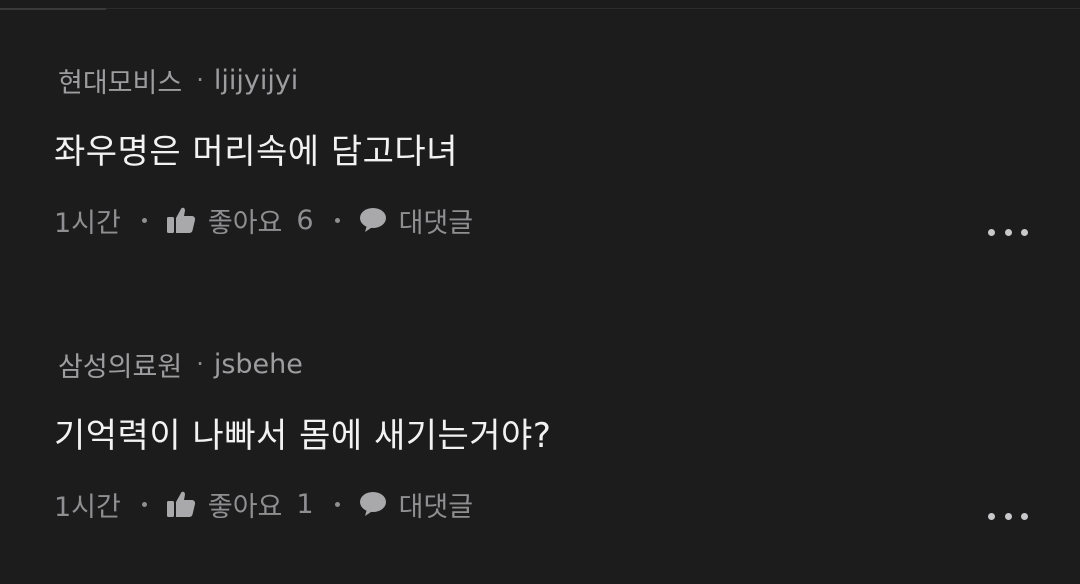  Describe the element at coordinates (305, 504) in the screenshot. I see `like-count: 1` at that location.